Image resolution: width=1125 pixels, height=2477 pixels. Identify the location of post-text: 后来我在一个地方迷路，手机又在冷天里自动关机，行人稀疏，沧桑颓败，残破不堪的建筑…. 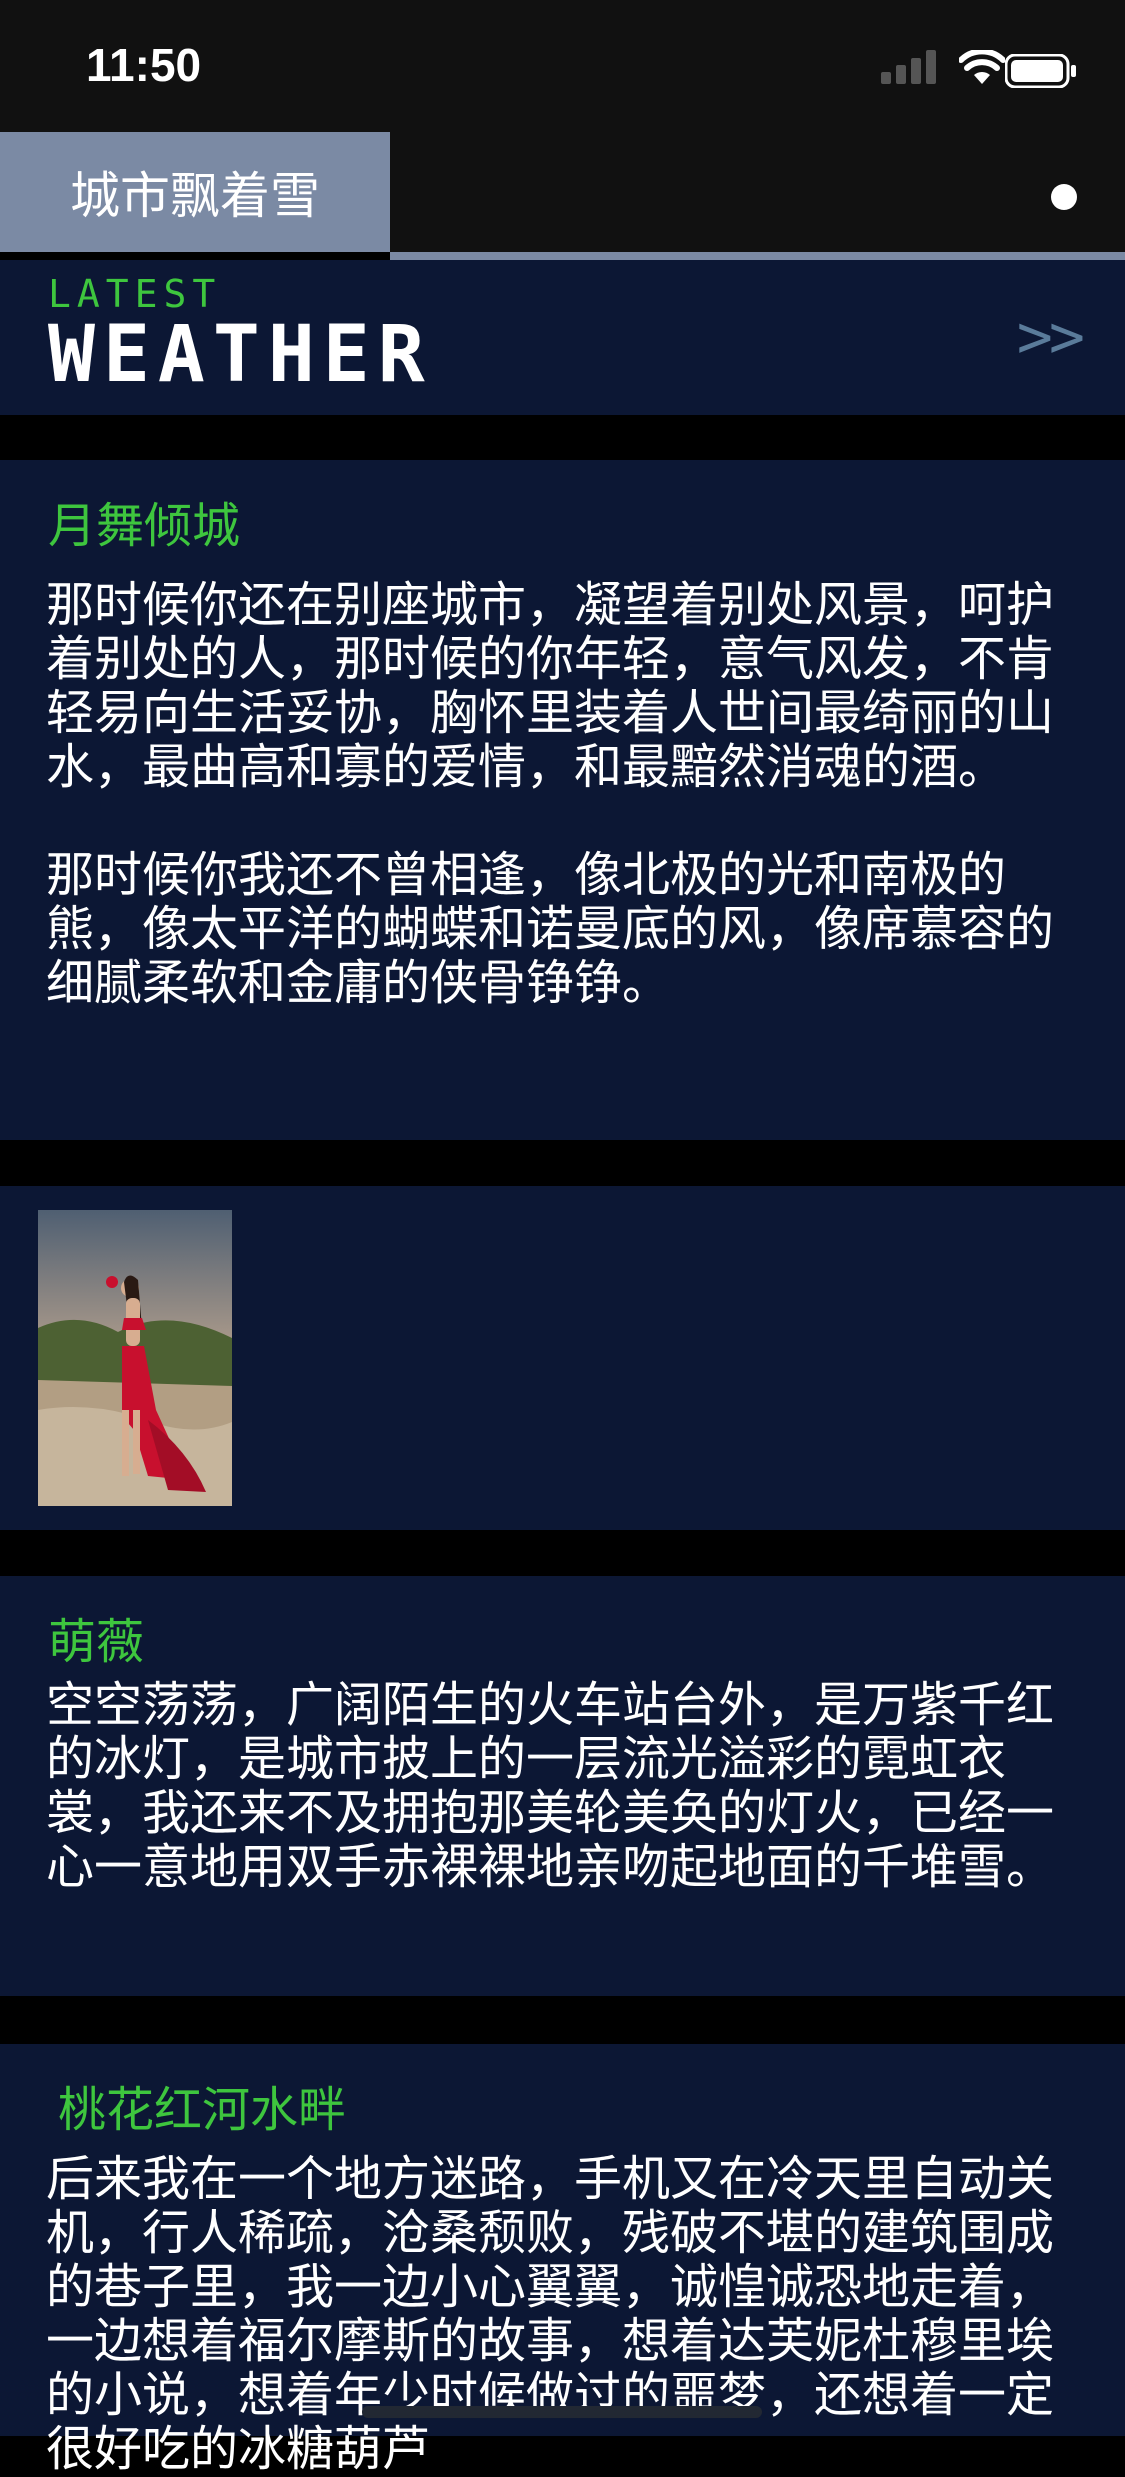
(550, 2314).